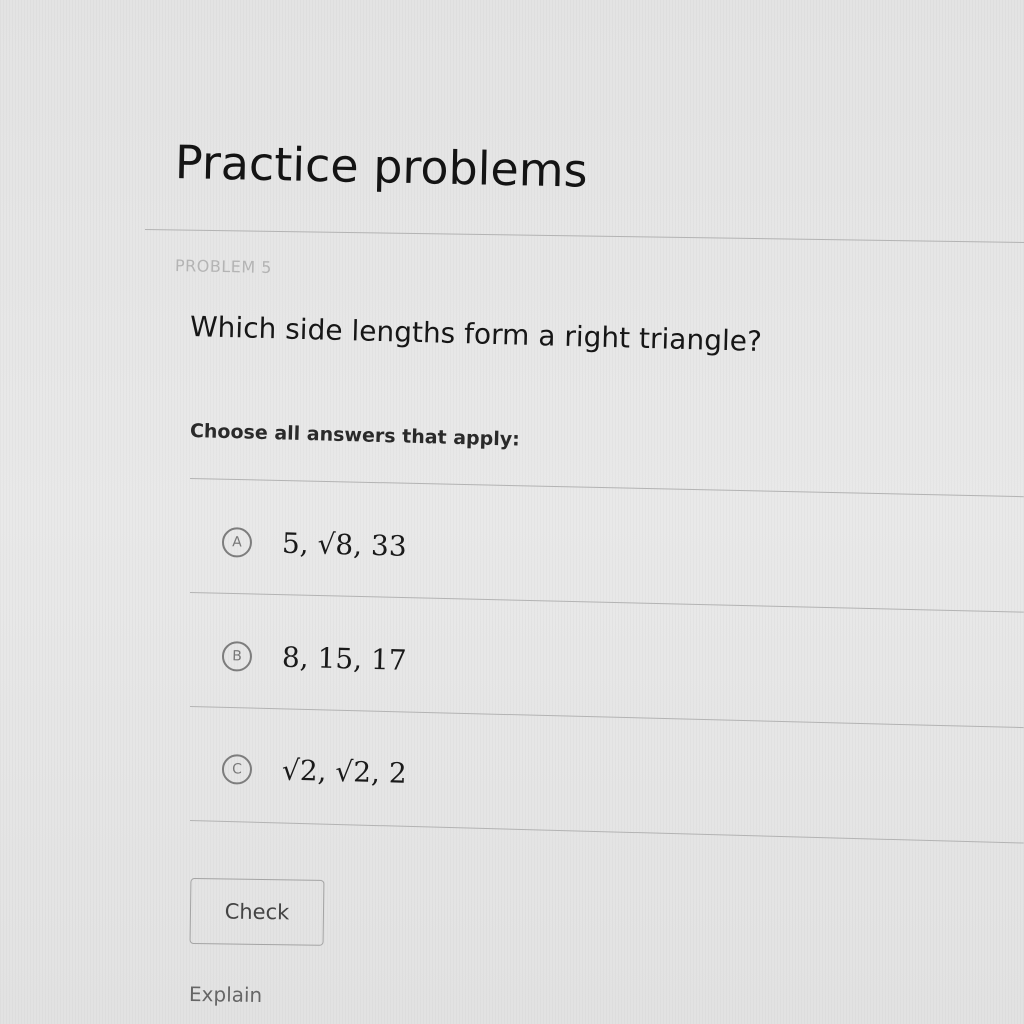 The height and width of the screenshot is (1024, 1024). I want to click on problem-number-label: PROBLEM 5, so click(223, 267).